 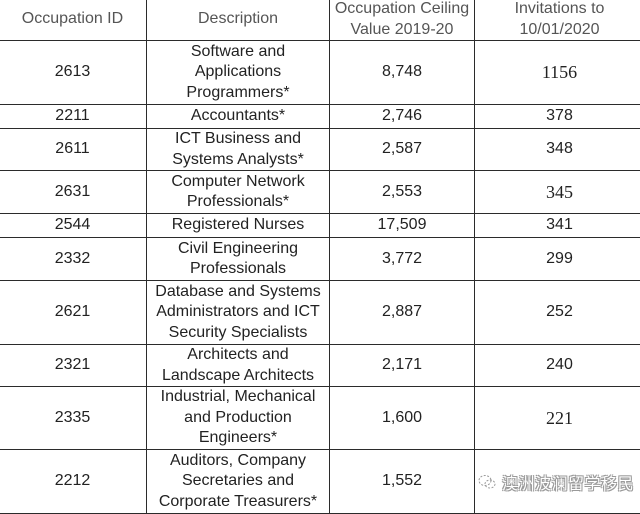 What do you see at coordinates (73, 192) in the screenshot?
I see `occupation-id-cell: 2631` at bounding box center [73, 192].